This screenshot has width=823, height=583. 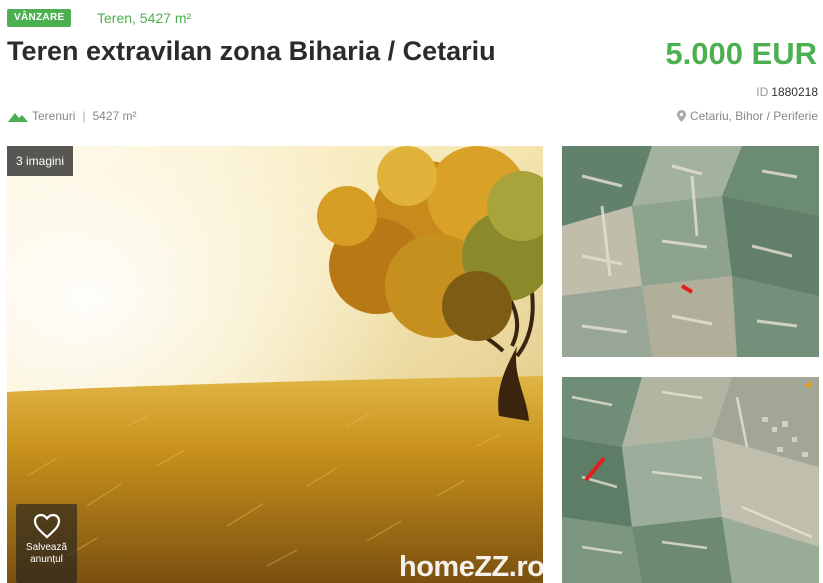 I want to click on listing-id-label: ID, so click(x=762, y=92).